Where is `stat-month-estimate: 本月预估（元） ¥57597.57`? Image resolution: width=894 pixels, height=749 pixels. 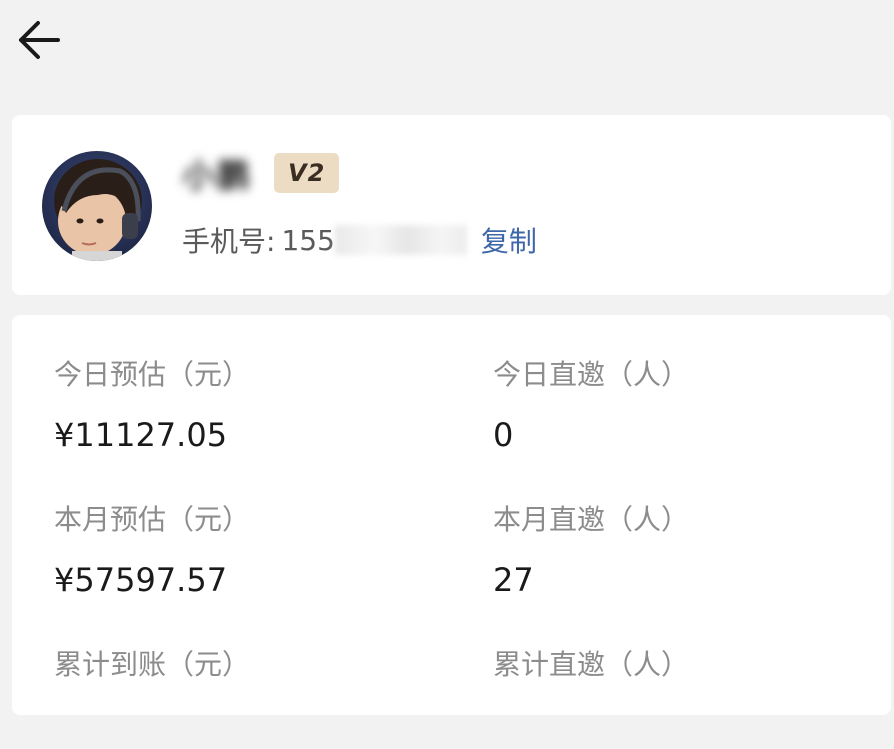
stat-month-estimate: 本月预估（元） ¥57597.57 is located at coordinates (254, 552).